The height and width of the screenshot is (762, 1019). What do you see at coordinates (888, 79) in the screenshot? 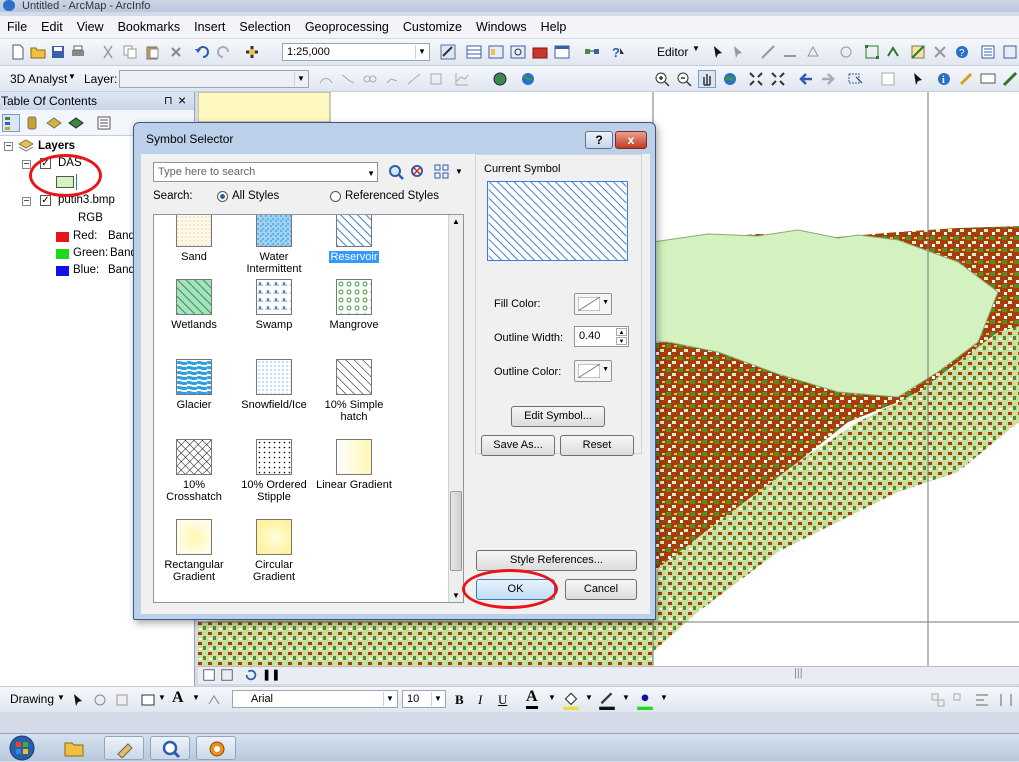
I see `clear-selection-icon` at bounding box center [888, 79].